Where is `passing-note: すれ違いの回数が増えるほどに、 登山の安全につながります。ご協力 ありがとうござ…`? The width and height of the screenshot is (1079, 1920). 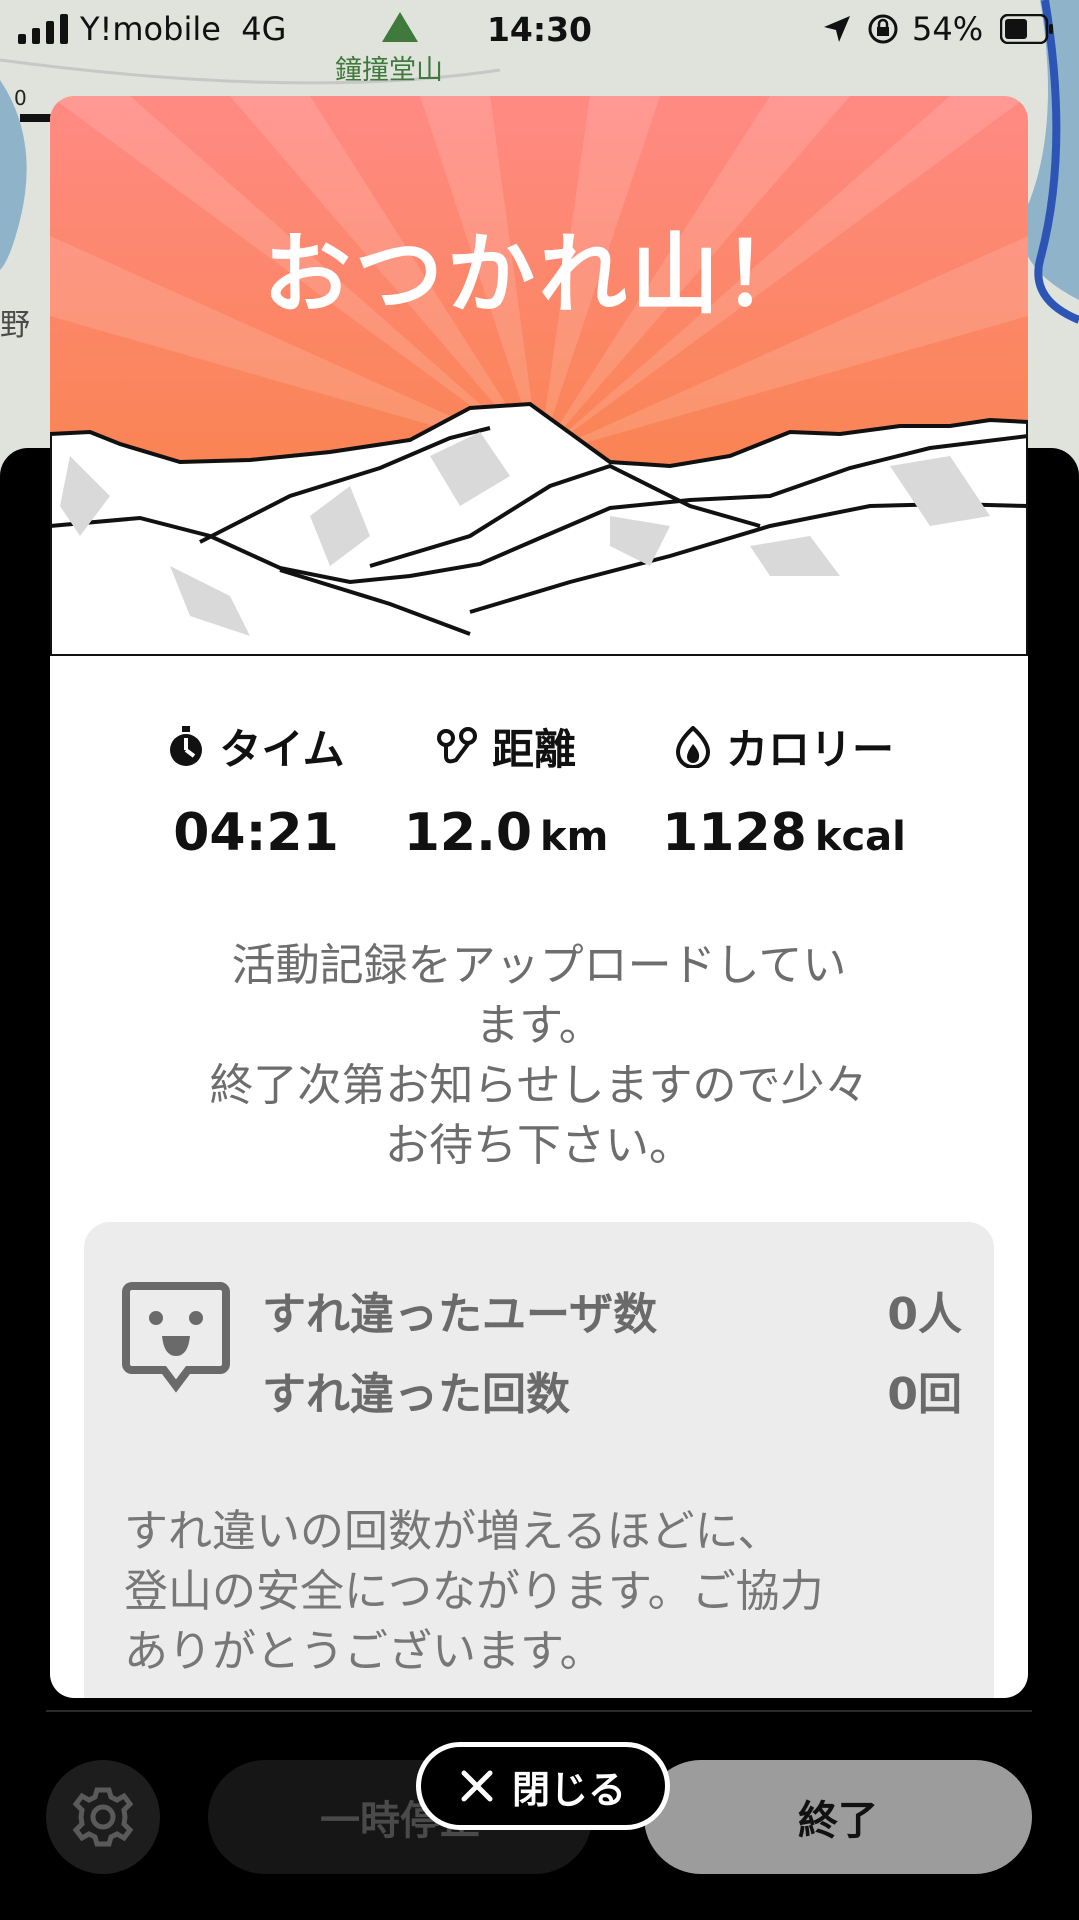
passing-note: すれ違いの回数が増えるほどに、 登山の安全につながります。ご協力 ありがとうござ… is located at coordinates (474, 1591).